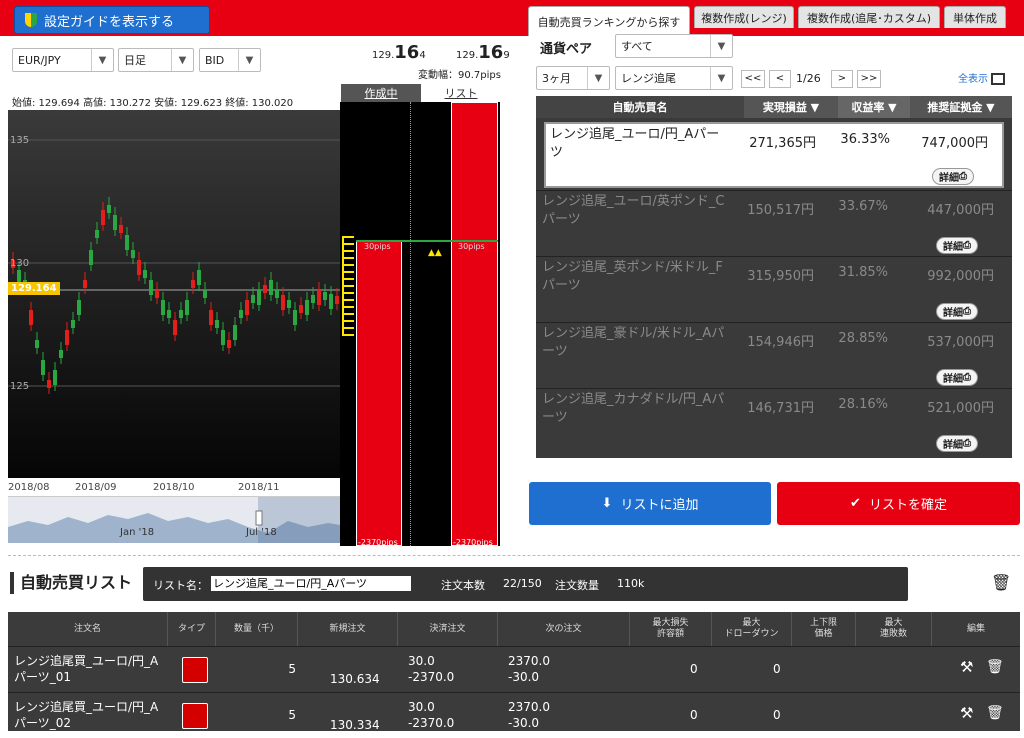 This screenshot has width=1024, height=738. Describe the element at coordinates (566, 49) in the screenshot. I see `pair-label: 通貨ペア` at that location.